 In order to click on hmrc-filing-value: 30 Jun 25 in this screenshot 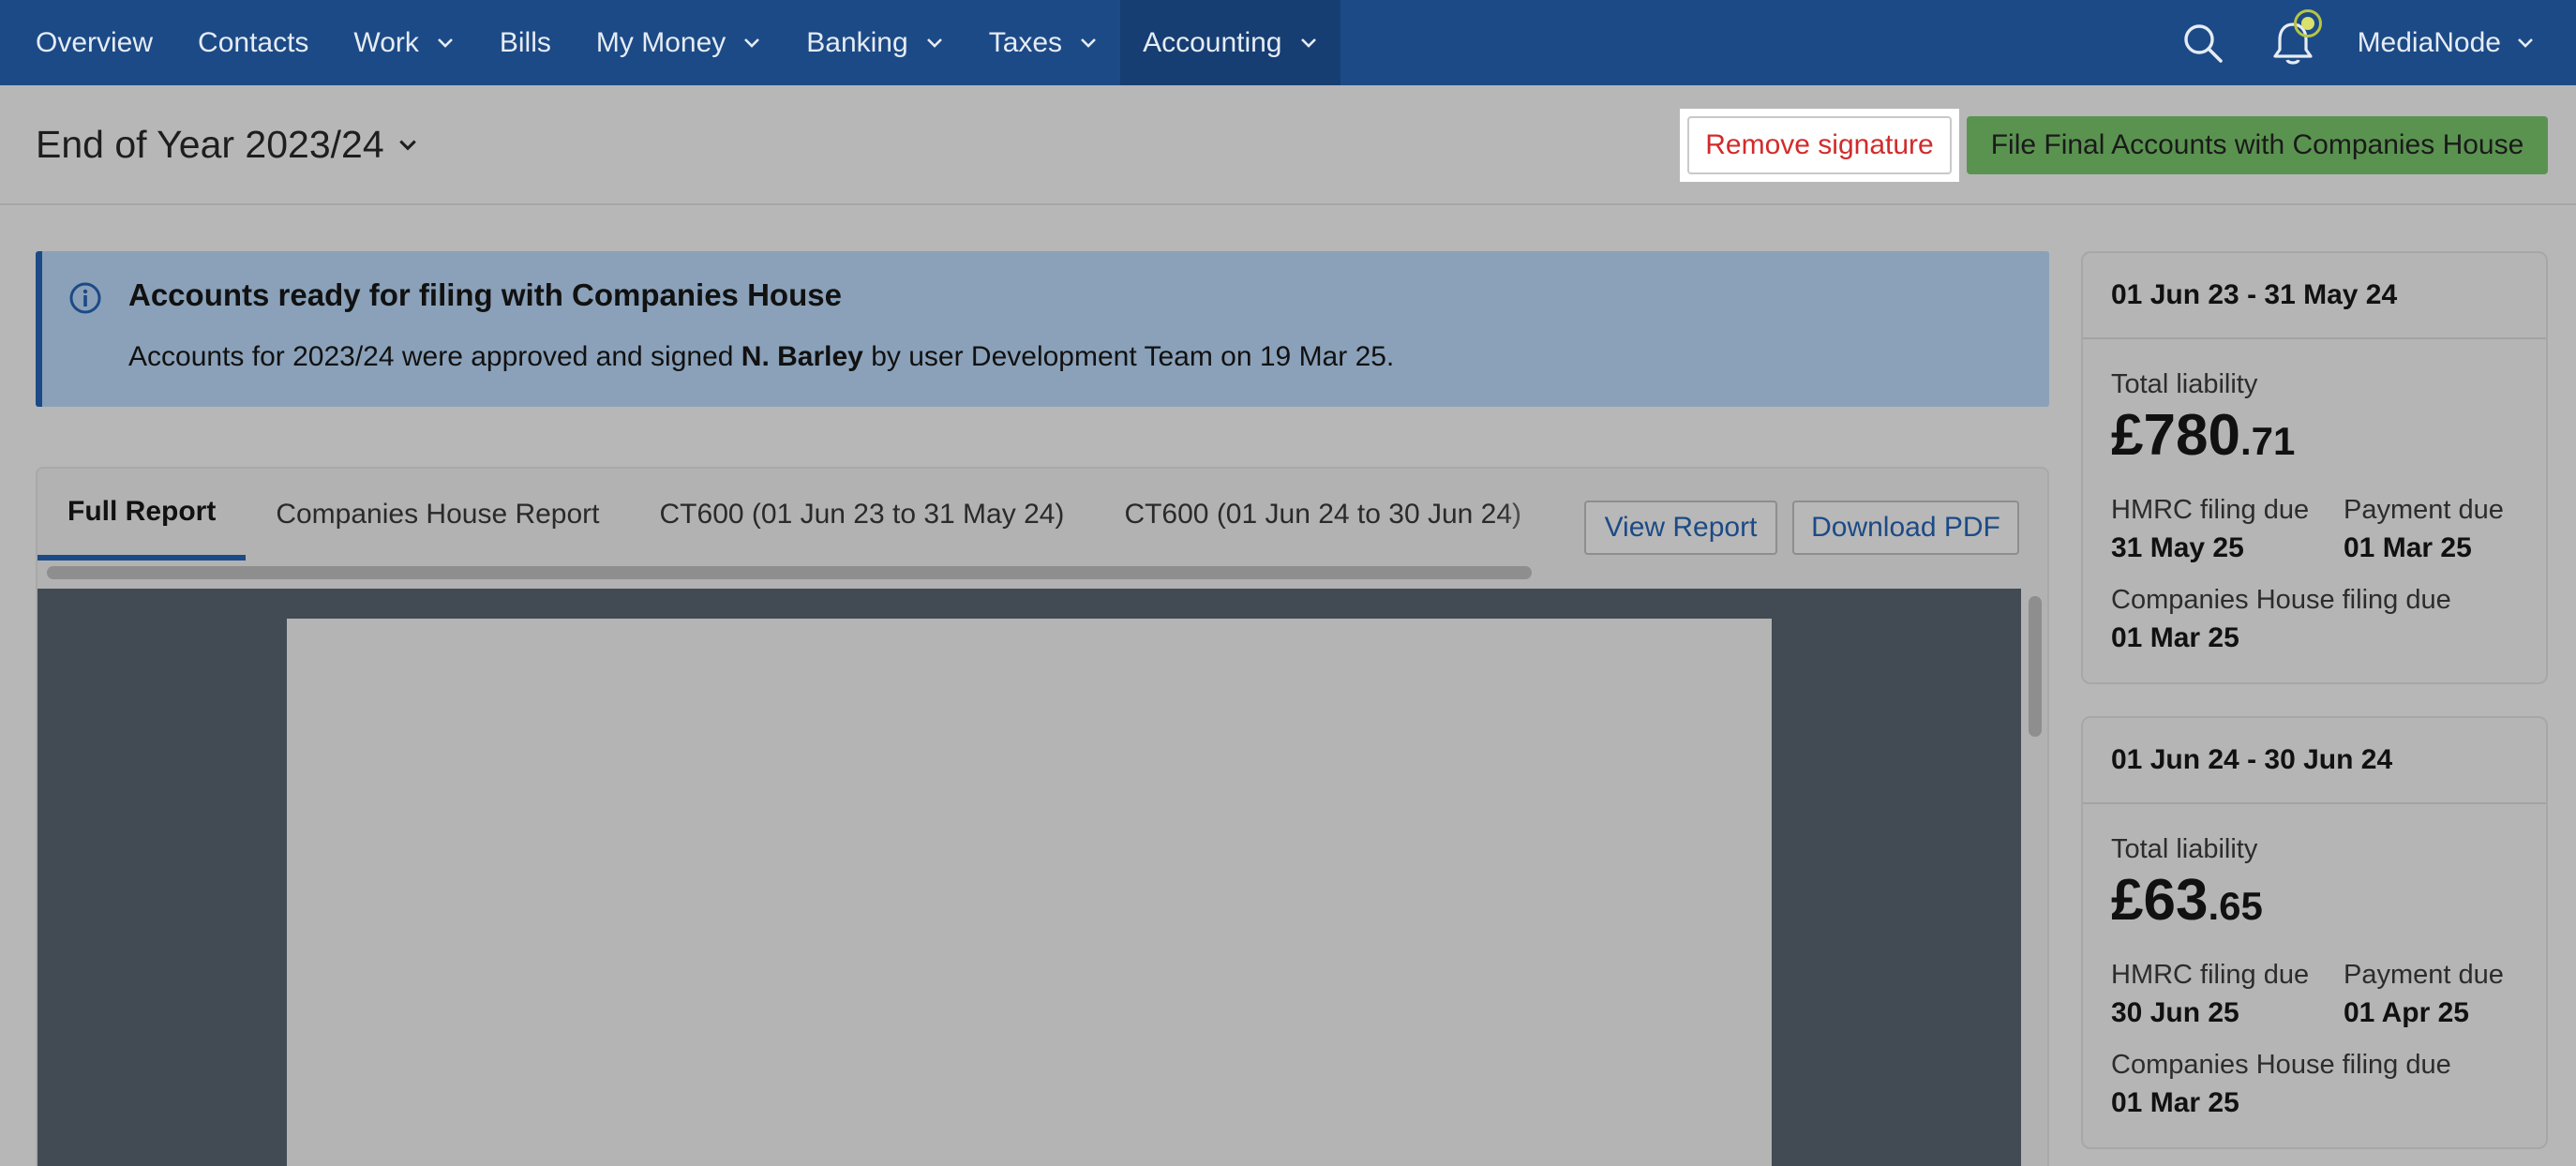, I will do `click(2175, 1012)`.